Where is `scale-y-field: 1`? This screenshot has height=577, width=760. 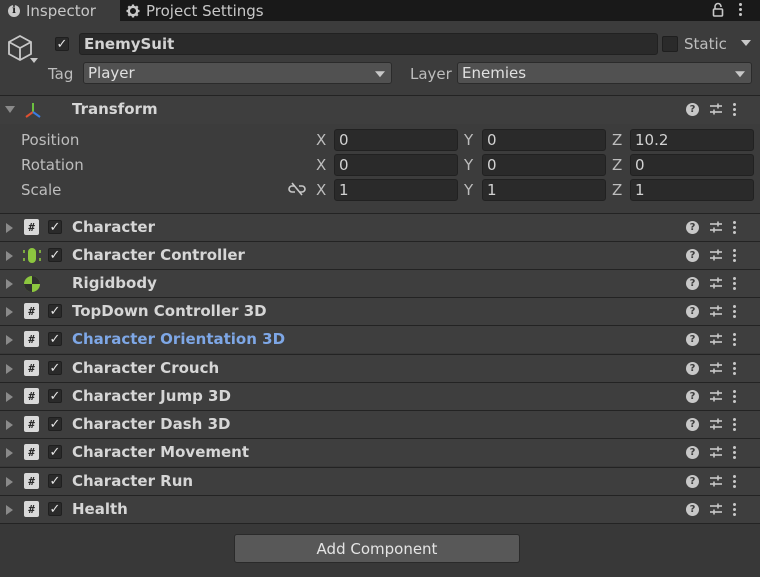
scale-y-field: 1 is located at coordinates (544, 190).